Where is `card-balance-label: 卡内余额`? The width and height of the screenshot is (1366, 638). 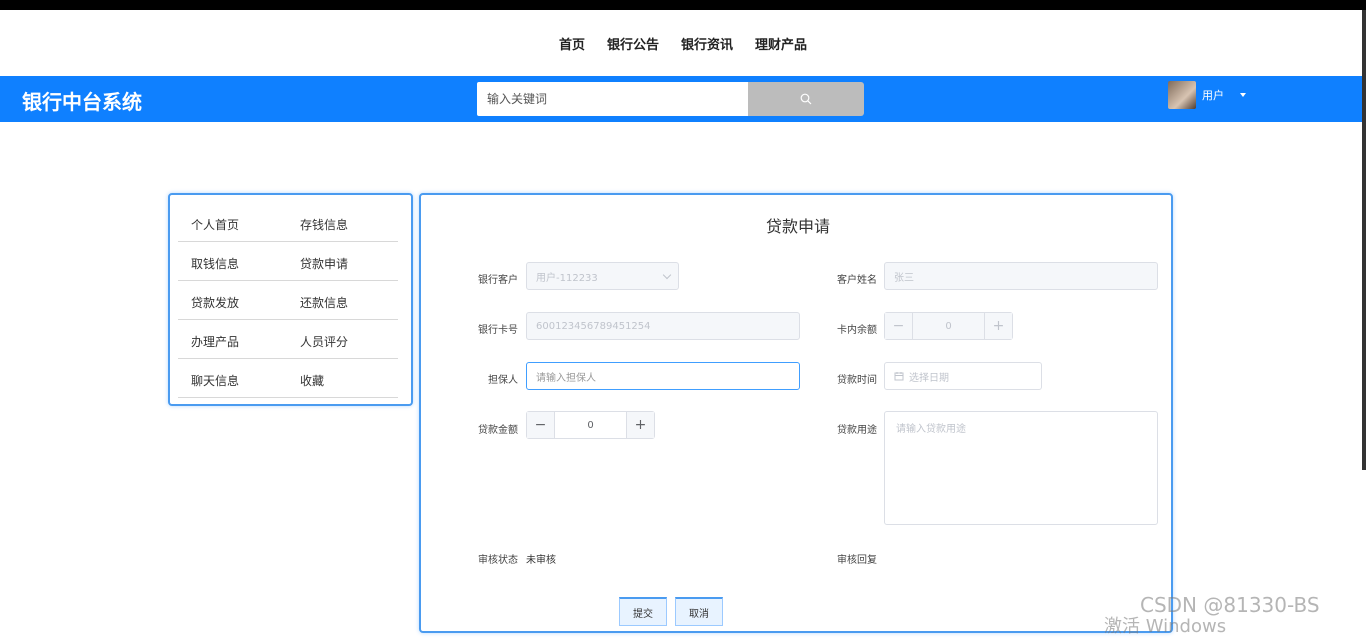
card-balance-label: 卡内余额 is located at coordinates (857, 330).